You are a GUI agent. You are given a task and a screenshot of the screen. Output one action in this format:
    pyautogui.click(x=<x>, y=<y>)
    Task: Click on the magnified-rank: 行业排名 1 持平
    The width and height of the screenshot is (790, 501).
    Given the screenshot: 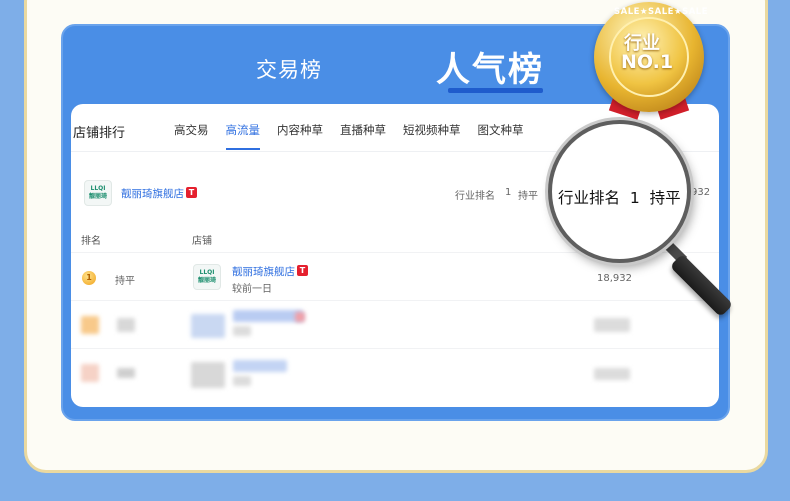 What is the action you would take?
    pyautogui.click(x=619, y=198)
    